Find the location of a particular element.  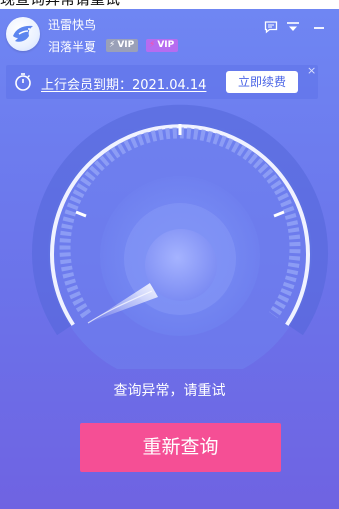

gauge-hub is located at coordinates (181, 265).